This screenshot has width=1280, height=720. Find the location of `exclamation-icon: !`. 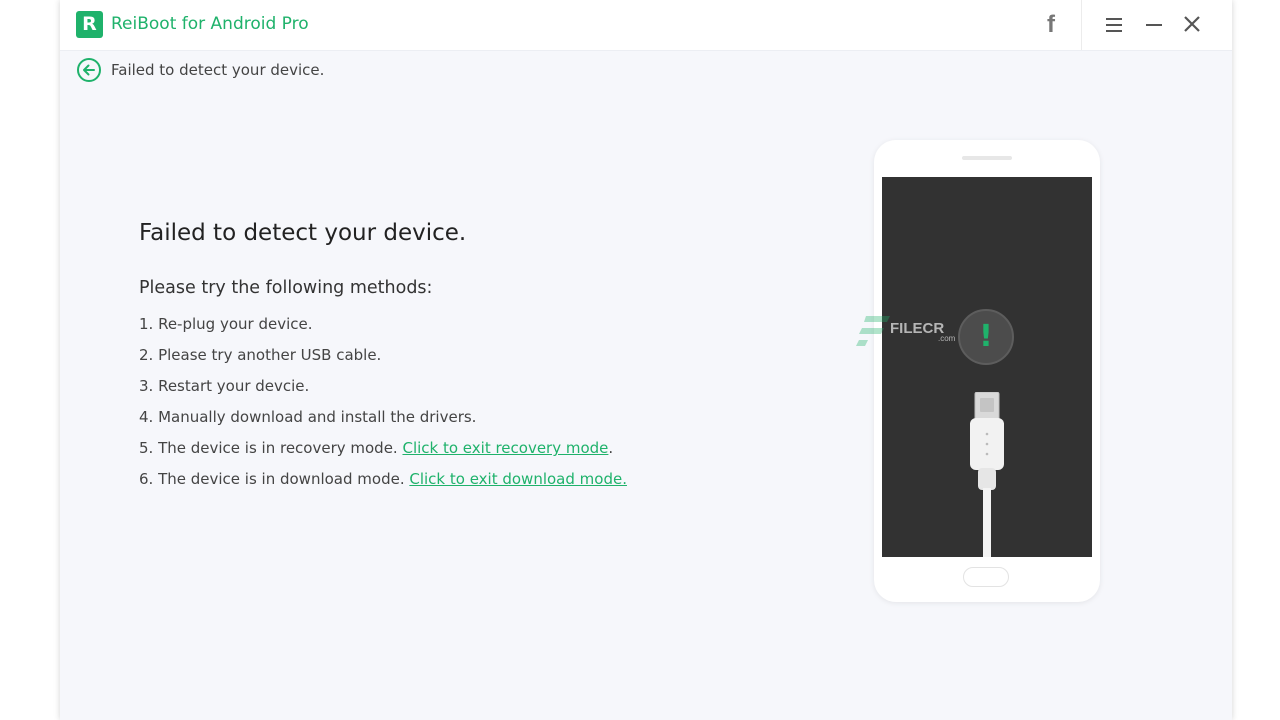

exclamation-icon: ! is located at coordinates (986, 337).